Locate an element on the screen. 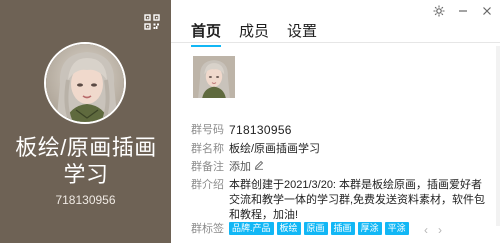 The image size is (500, 243). window-controls is located at coordinates (463, 11).